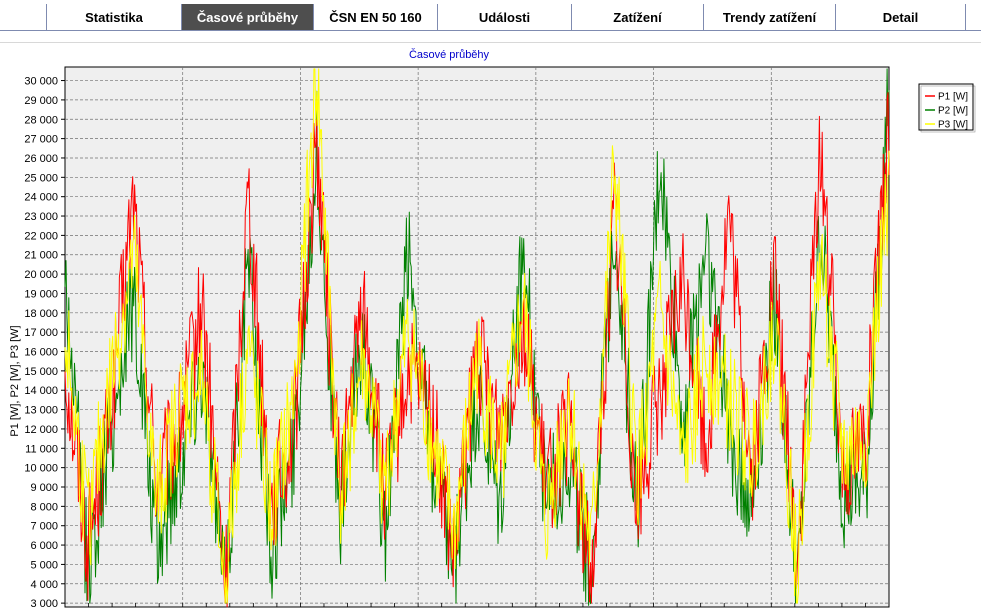  Describe the element at coordinates (41, 449) in the screenshot. I see `y-tick-label: 11 000` at that location.